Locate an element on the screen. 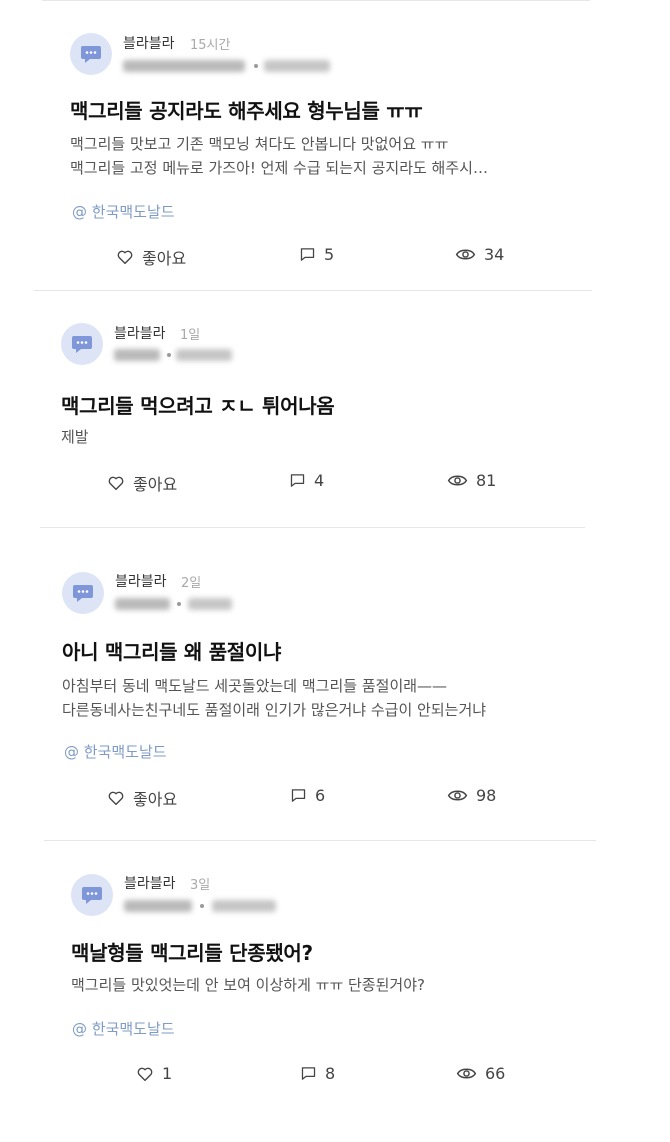 Image resolution: width=670 pixels, height=1142 pixels. post-title: 맥그리들 먹으려고 ㅈㄴ 튀어나옴 is located at coordinates (198, 404).